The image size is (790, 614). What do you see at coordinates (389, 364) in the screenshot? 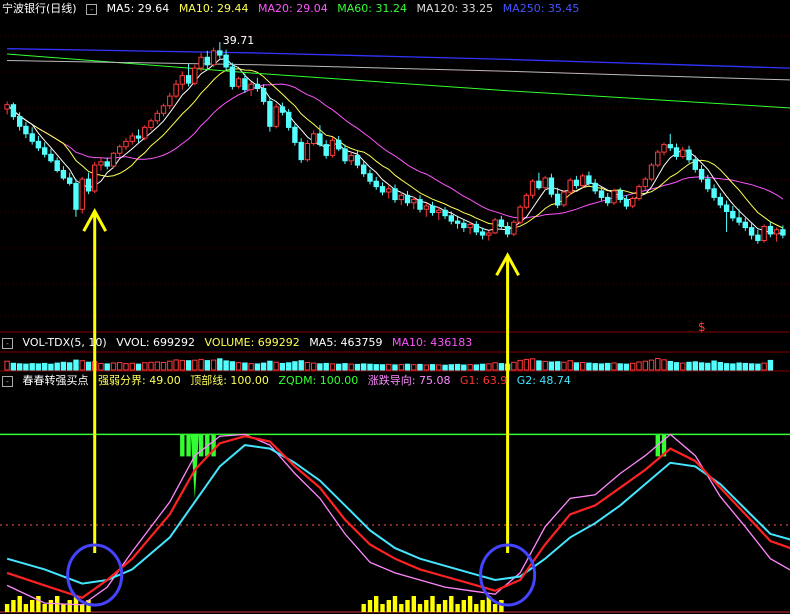
I see `volume-bars` at bounding box center [389, 364].